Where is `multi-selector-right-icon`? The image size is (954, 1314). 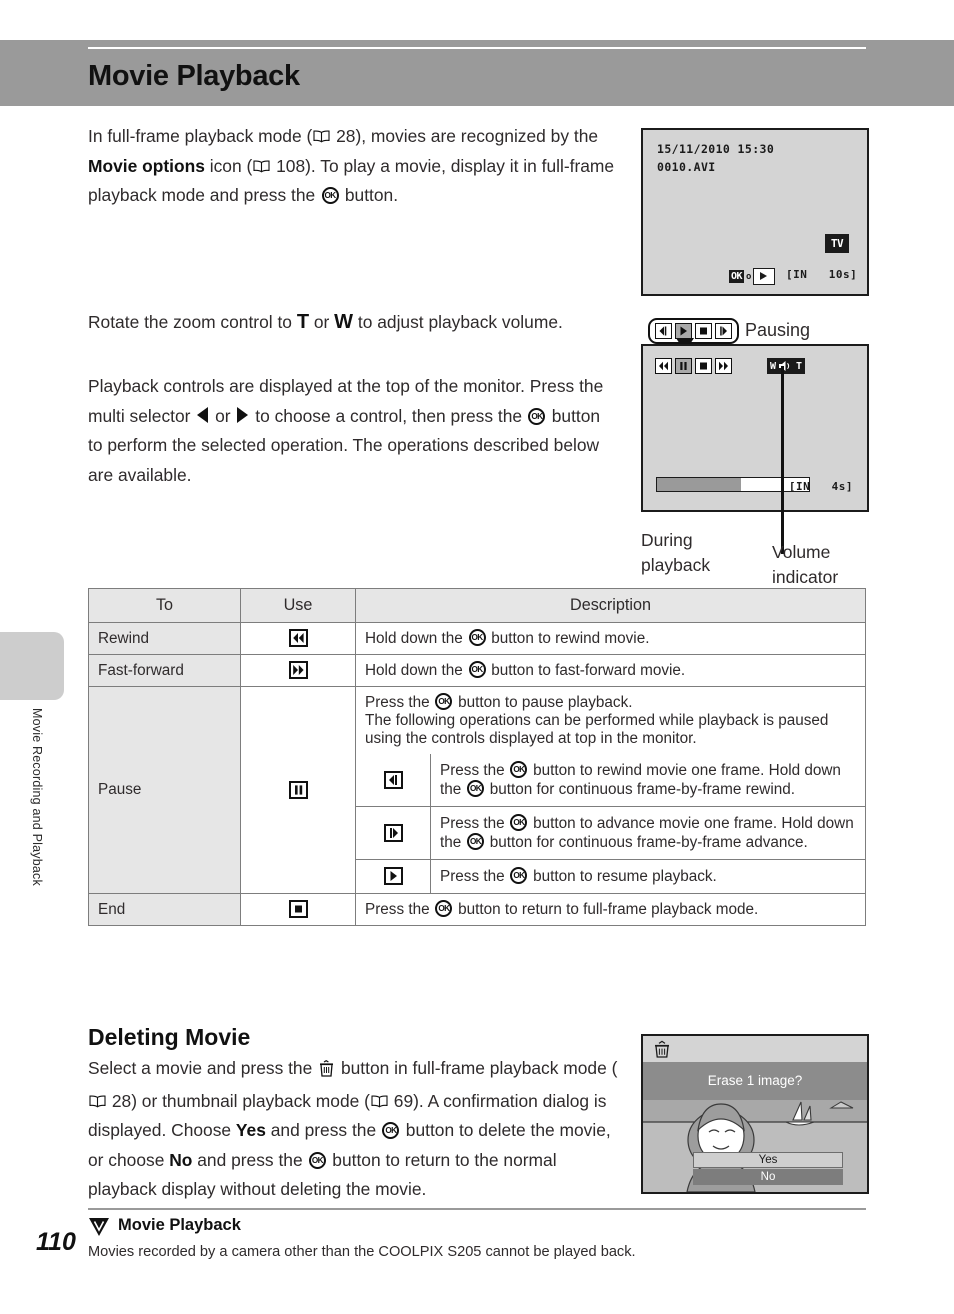
multi-selector-right-icon is located at coordinates (243, 414).